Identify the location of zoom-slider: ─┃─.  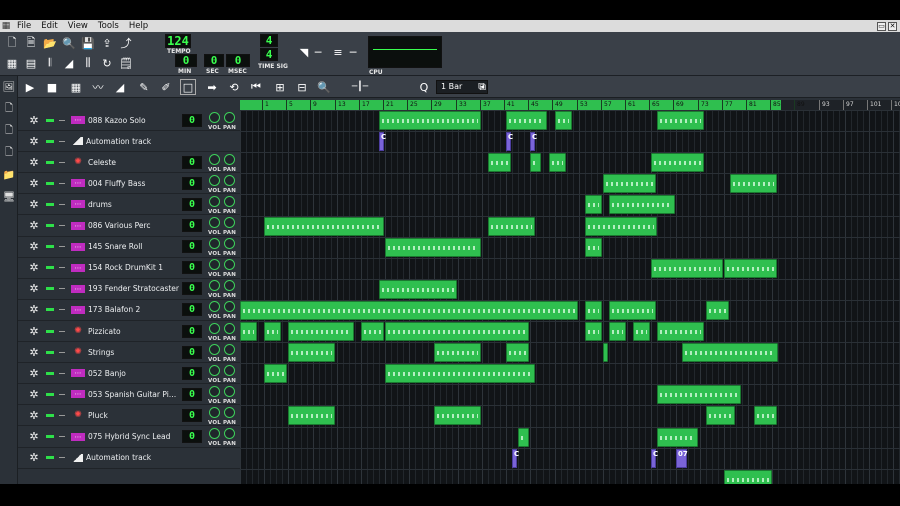
(360, 87).